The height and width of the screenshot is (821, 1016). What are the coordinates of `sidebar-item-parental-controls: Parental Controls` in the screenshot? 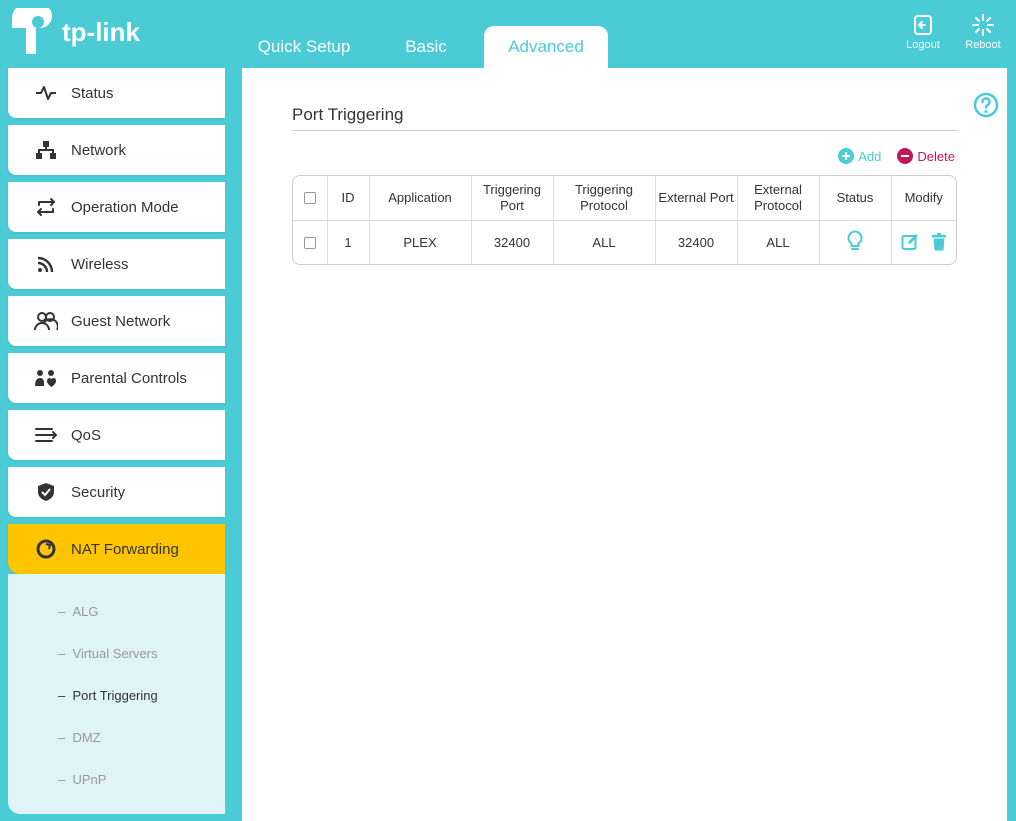 It's located at (116, 378).